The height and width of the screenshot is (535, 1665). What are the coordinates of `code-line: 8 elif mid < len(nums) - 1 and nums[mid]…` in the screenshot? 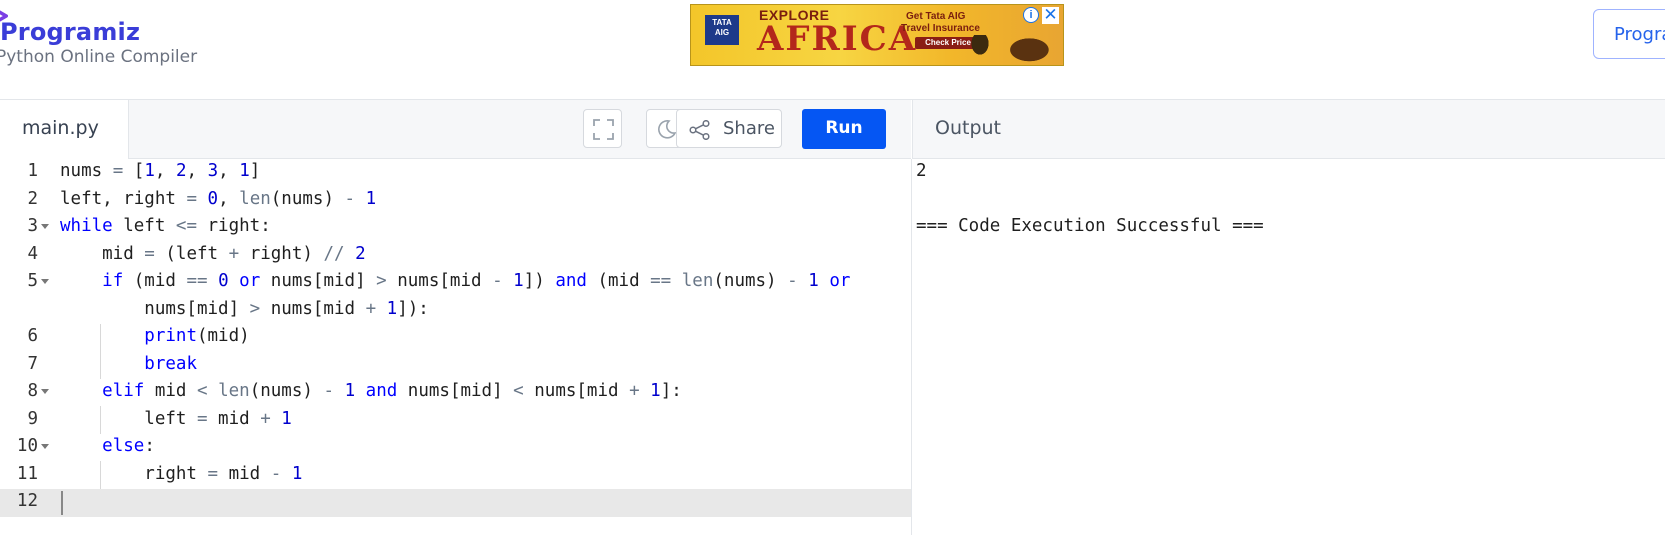 It's located at (455, 393).